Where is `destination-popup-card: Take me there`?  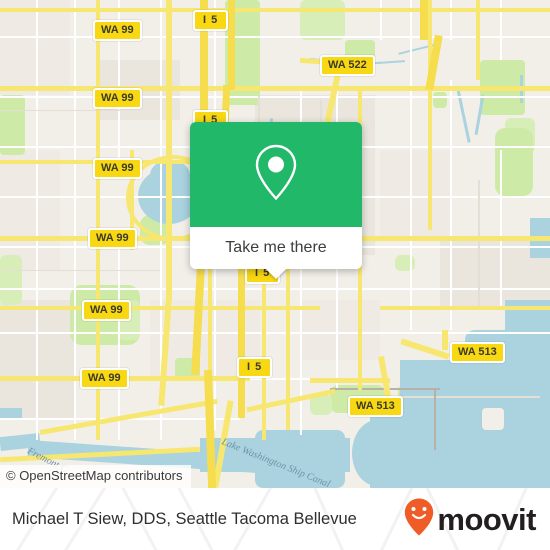
destination-popup-card: Take me there is located at coordinates (276, 200).